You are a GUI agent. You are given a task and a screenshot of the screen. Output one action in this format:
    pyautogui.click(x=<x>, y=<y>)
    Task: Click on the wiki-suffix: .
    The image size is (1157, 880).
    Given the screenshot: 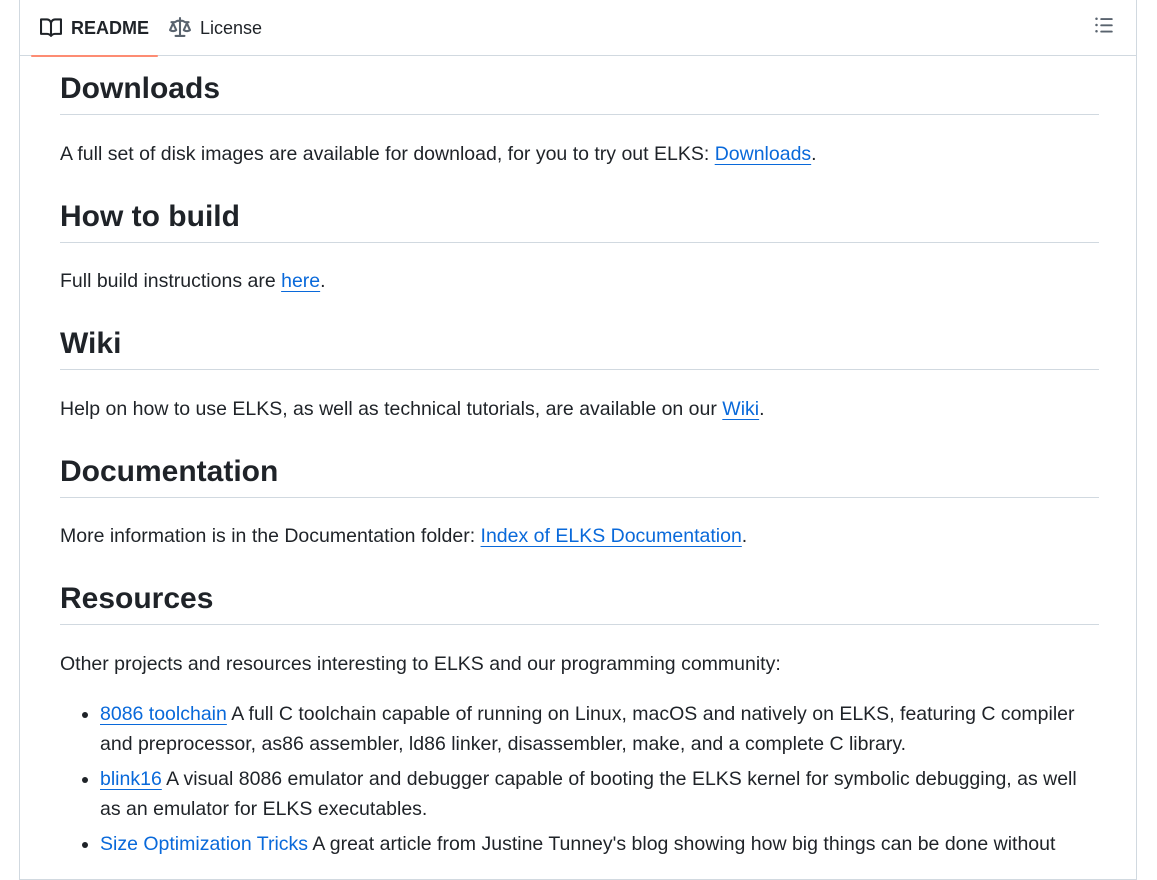 What is the action you would take?
    pyautogui.click(x=762, y=409)
    